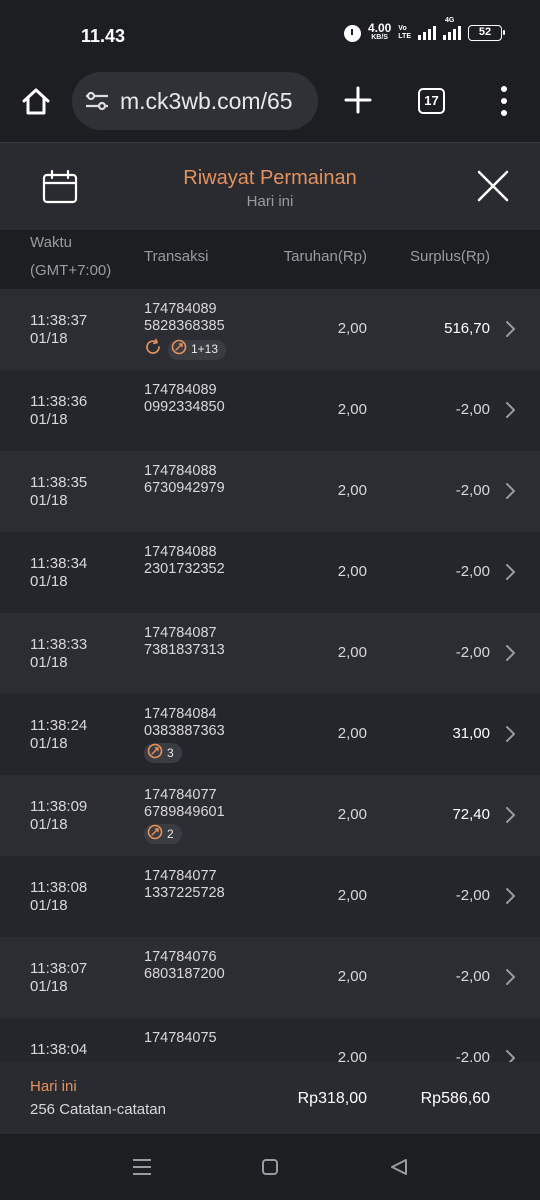 The height and width of the screenshot is (1200, 540). What do you see at coordinates (452, 28) in the screenshot?
I see `signal-4g-icon: 4G` at bounding box center [452, 28].